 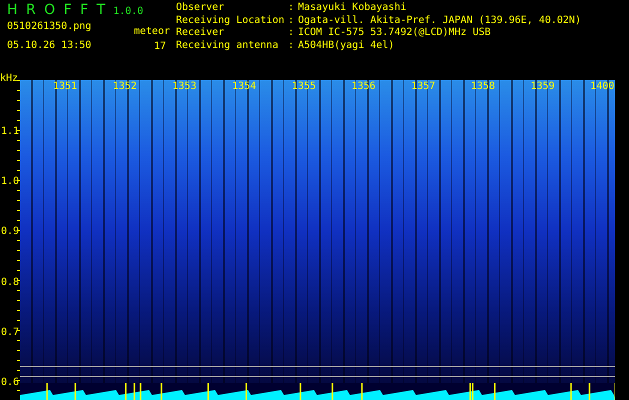 I want to click on axis-label: 0.9, so click(x=10, y=232).